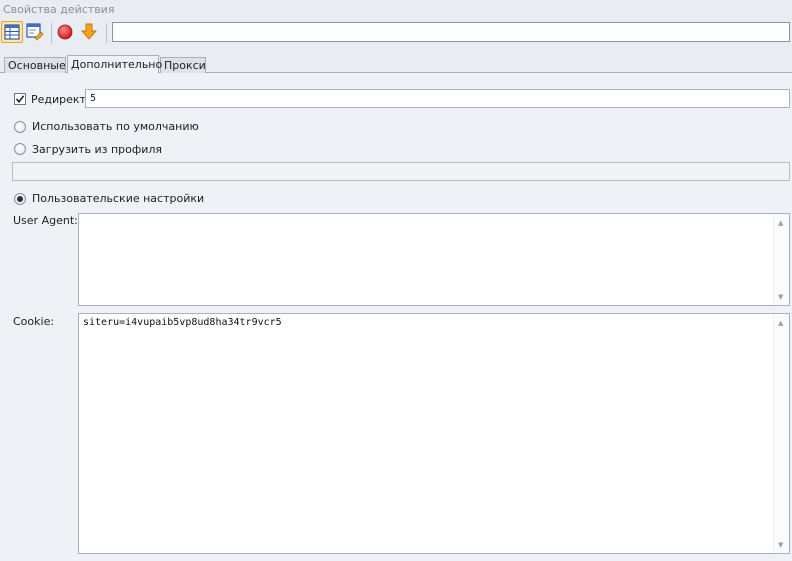  Describe the element at coordinates (114, 64) in the screenshot. I see `tab-additional: Дополнительно` at that location.